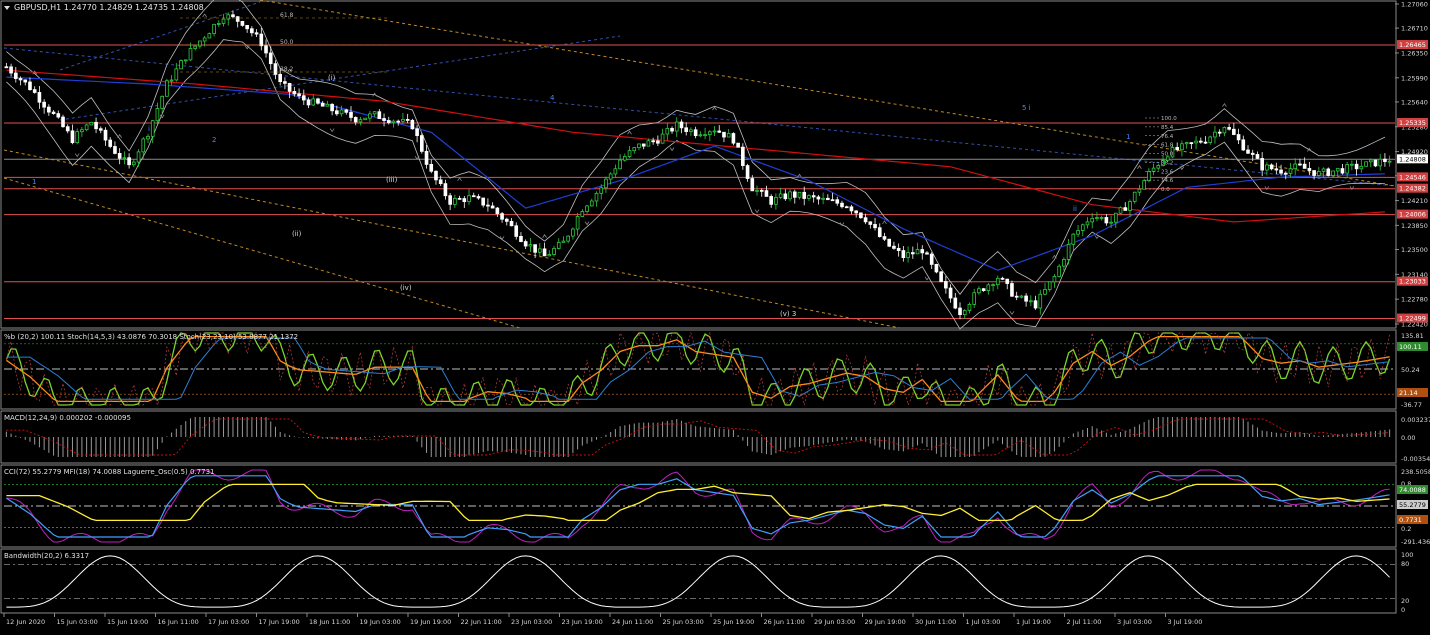 This screenshot has height=635, width=1430. Describe the element at coordinates (1412, 281) in the screenshot. I see `price-level-tag: 1.23033` at that location.